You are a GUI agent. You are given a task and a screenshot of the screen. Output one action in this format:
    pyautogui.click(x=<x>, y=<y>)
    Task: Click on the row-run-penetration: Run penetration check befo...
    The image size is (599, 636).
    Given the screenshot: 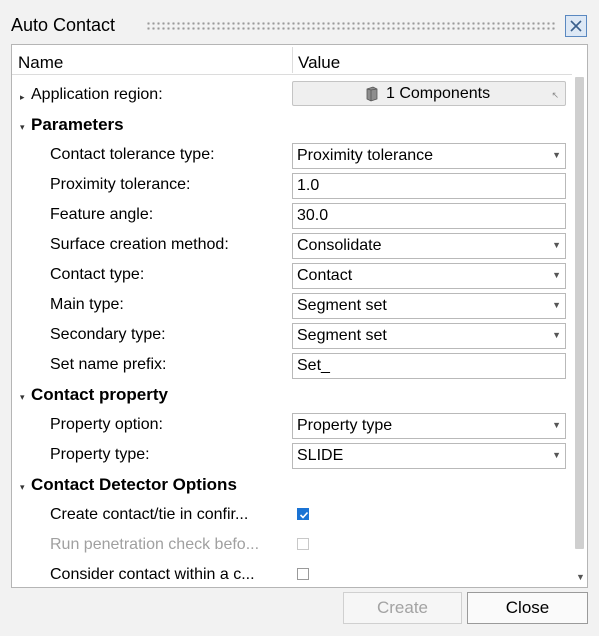 What is the action you would take?
    pyautogui.click(x=292, y=544)
    